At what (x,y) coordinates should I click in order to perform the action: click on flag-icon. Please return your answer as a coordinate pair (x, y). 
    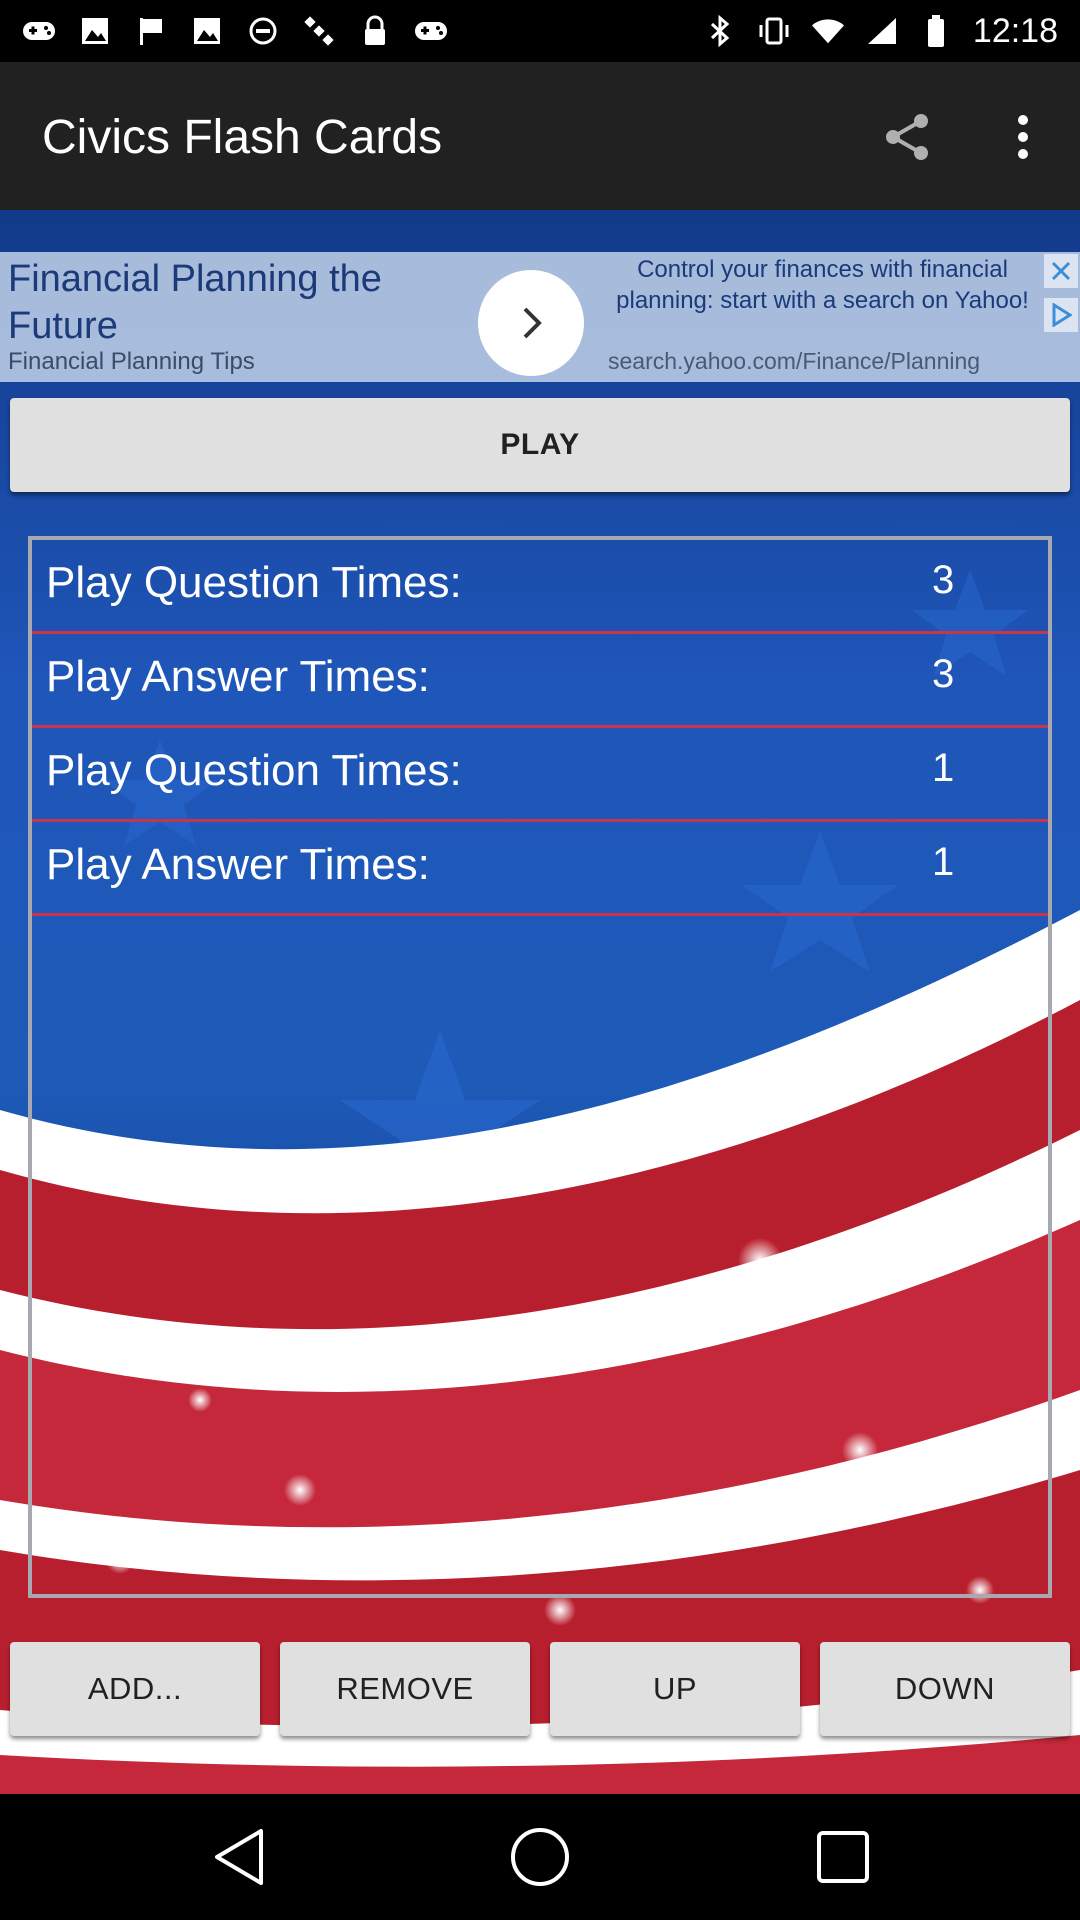
    Looking at the image, I should click on (151, 31).